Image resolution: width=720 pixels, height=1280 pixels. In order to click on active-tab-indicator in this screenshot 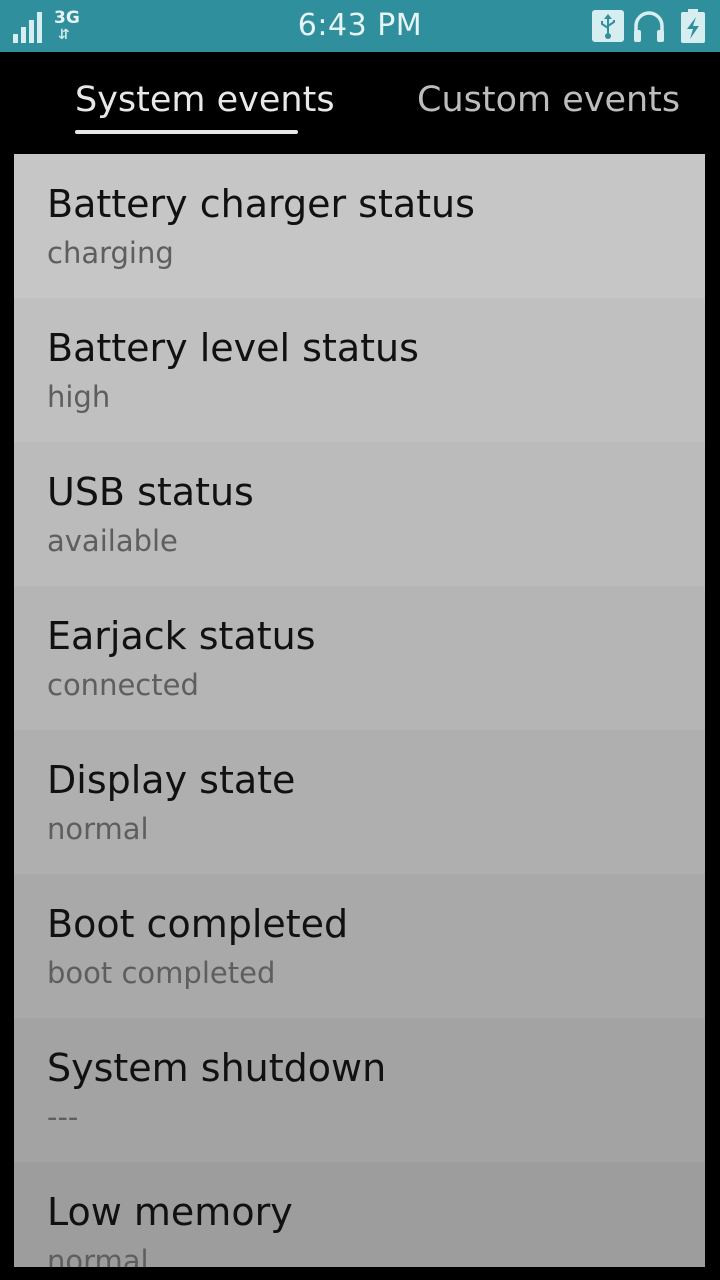, I will do `click(186, 132)`.